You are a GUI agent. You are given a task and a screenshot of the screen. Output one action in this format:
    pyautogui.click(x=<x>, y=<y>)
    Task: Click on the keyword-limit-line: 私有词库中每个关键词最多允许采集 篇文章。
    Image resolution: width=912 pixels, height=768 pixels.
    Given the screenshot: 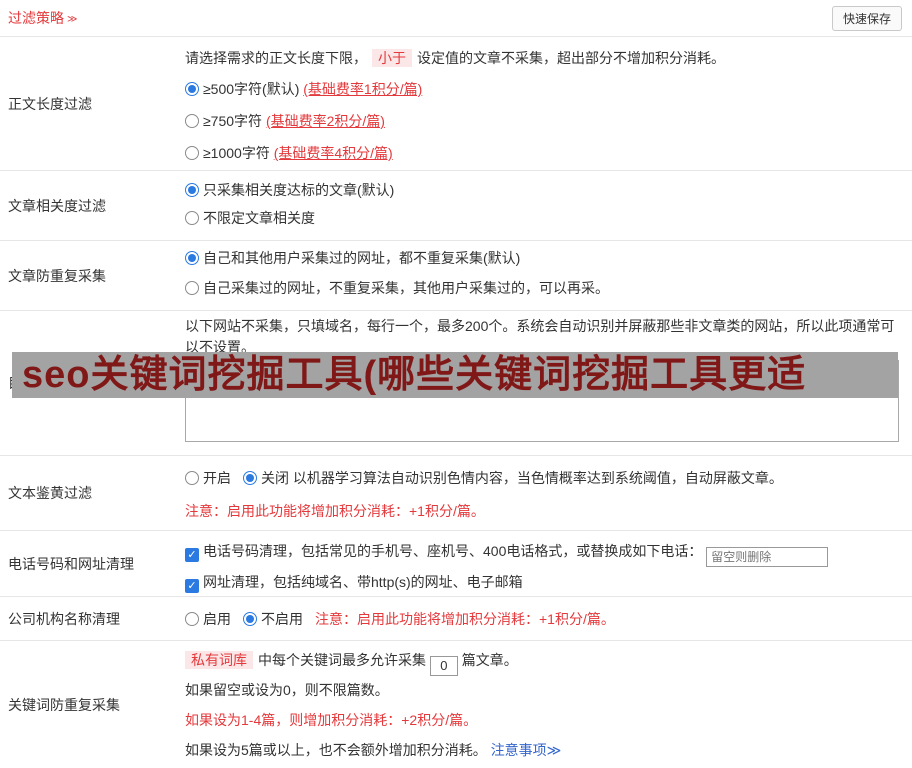 What is the action you would take?
    pyautogui.click(x=544, y=662)
    